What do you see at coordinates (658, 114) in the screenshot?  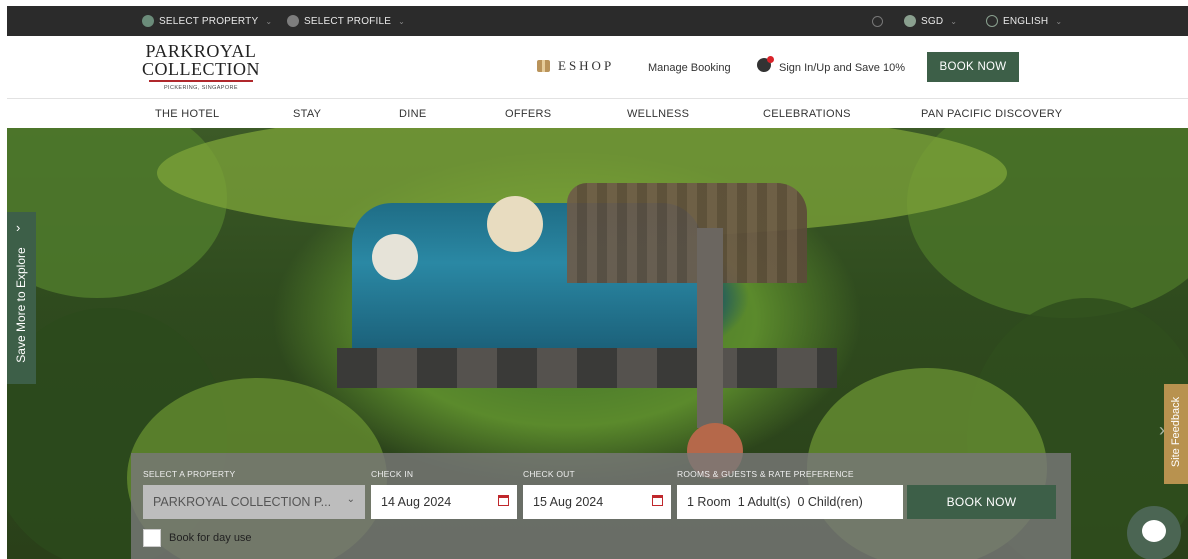 I see `nav-item-wellness: WELLNESS` at bounding box center [658, 114].